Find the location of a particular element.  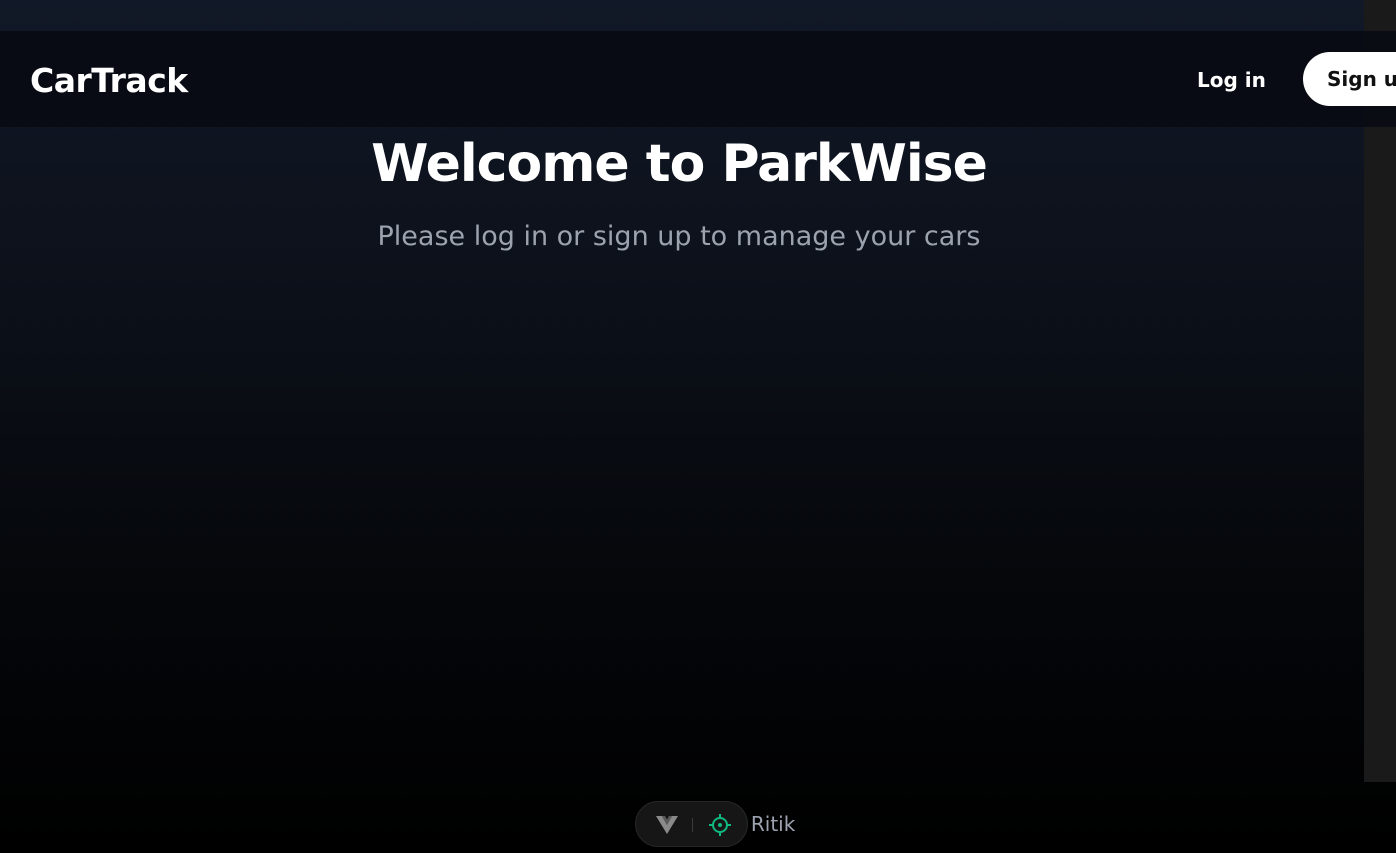

vue-logo-icon is located at coordinates (667, 825).